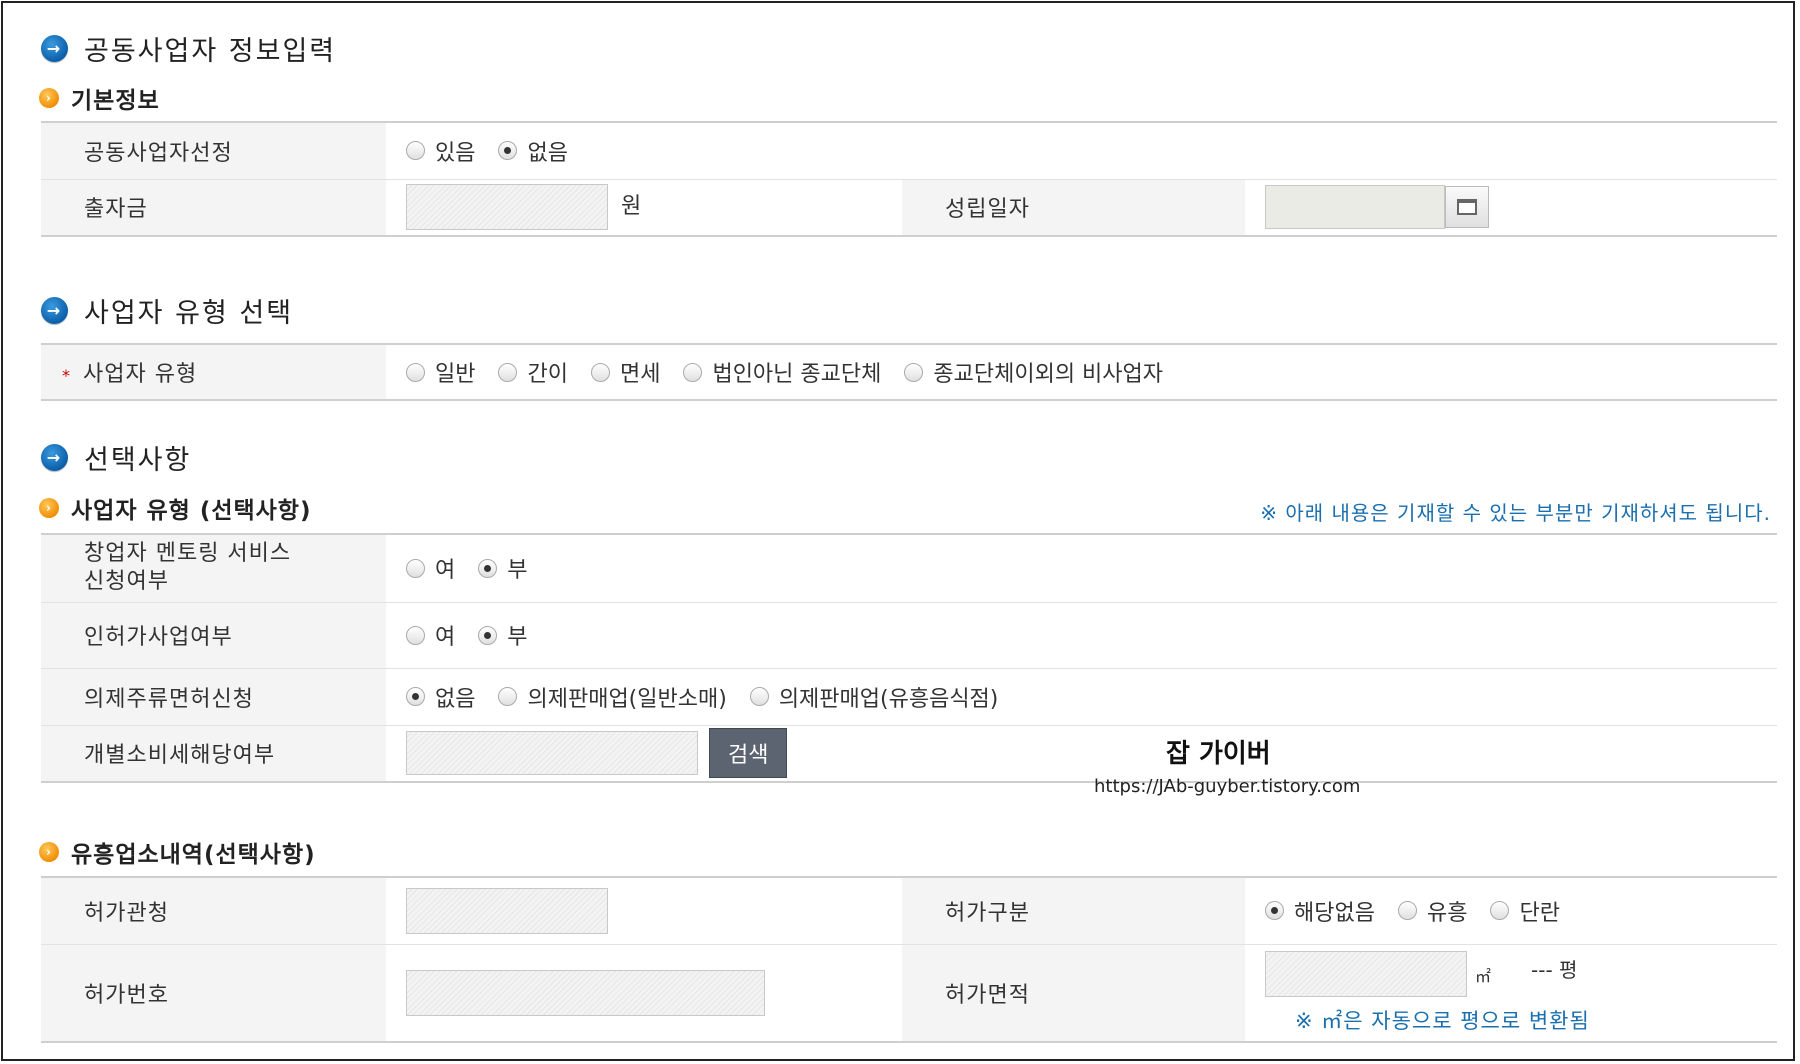 The width and height of the screenshot is (1800, 1064). I want to click on establish-date-input, so click(1355, 207).